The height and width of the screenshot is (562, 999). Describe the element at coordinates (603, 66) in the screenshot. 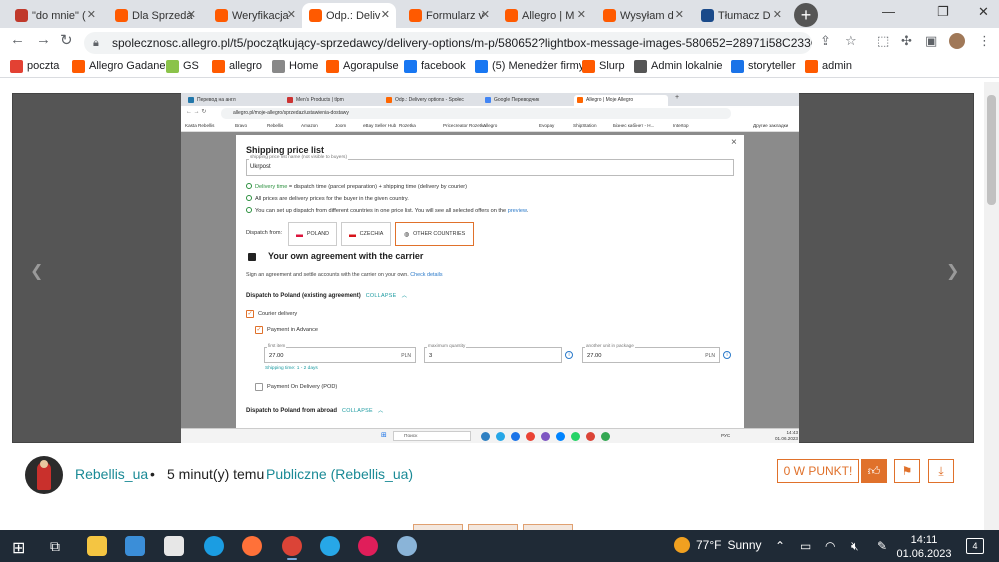

I see `bookmark-item: Slurp` at that location.